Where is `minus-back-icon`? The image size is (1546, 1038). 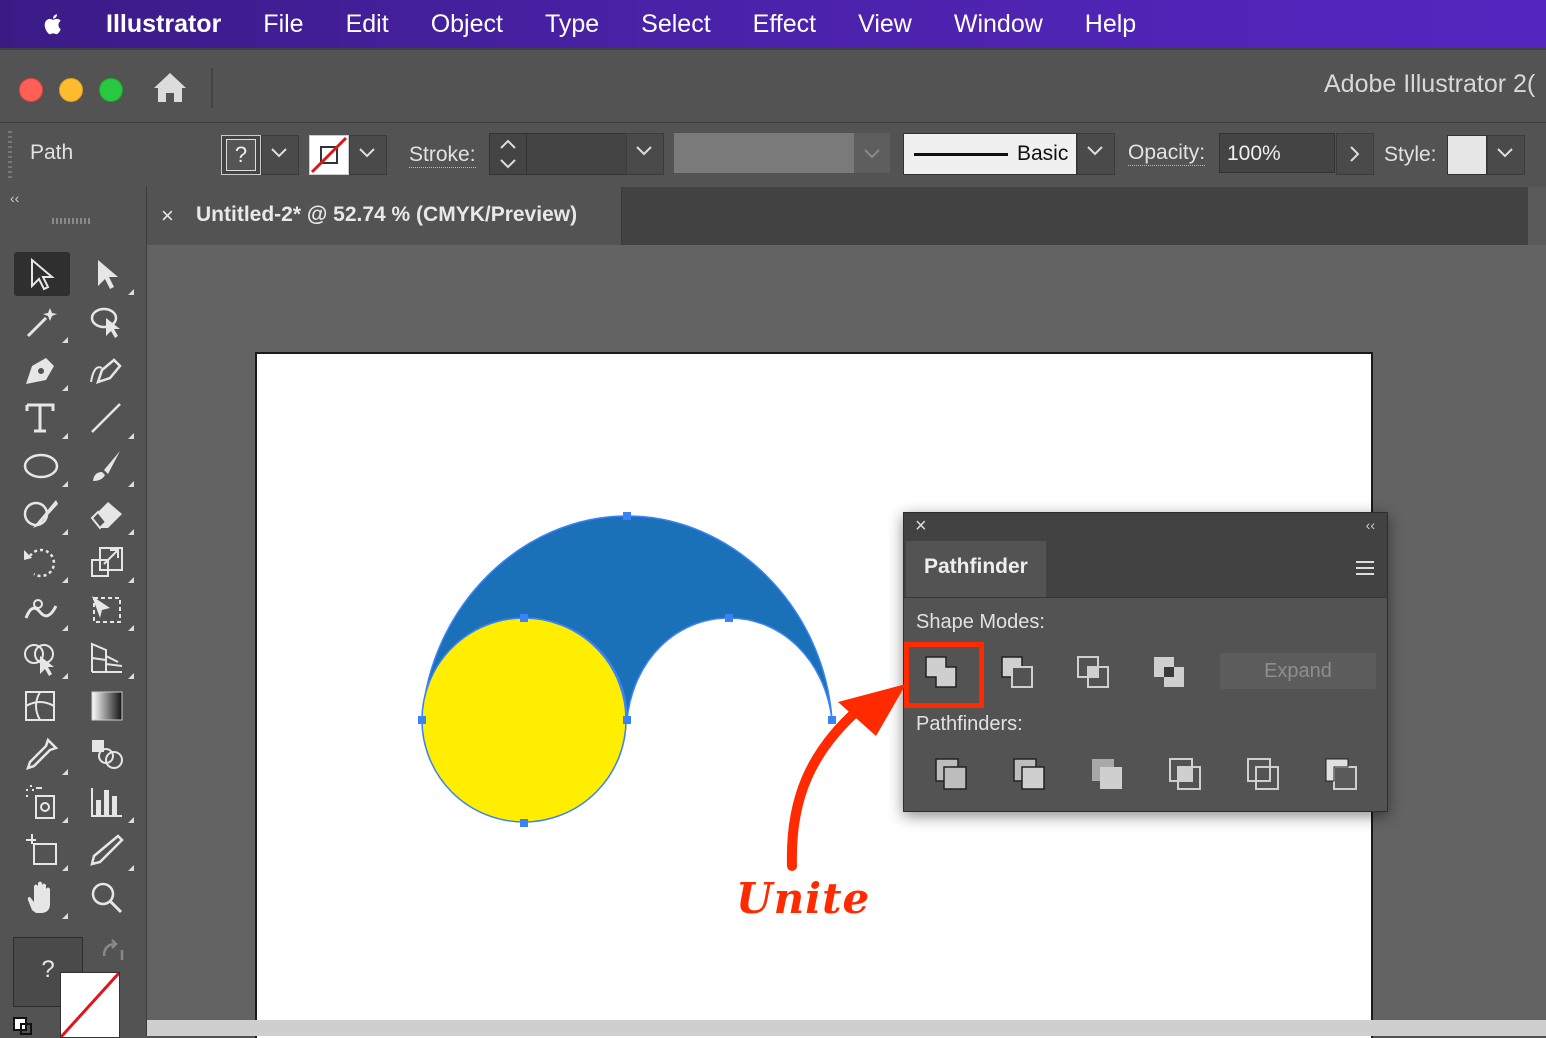 minus-back-icon is located at coordinates (1342, 775).